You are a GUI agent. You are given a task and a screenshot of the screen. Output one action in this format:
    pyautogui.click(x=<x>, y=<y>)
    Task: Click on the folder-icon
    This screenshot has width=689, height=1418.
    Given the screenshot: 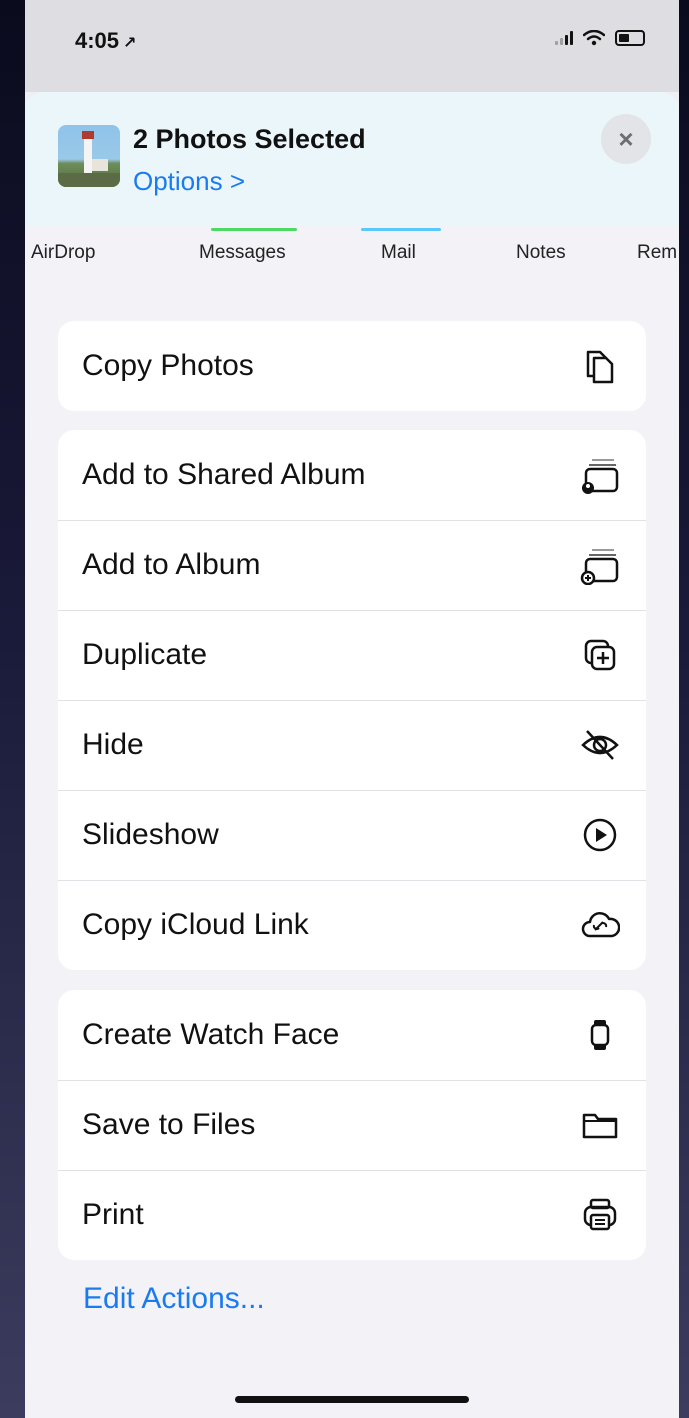 What is the action you would take?
    pyautogui.click(x=600, y=1125)
    